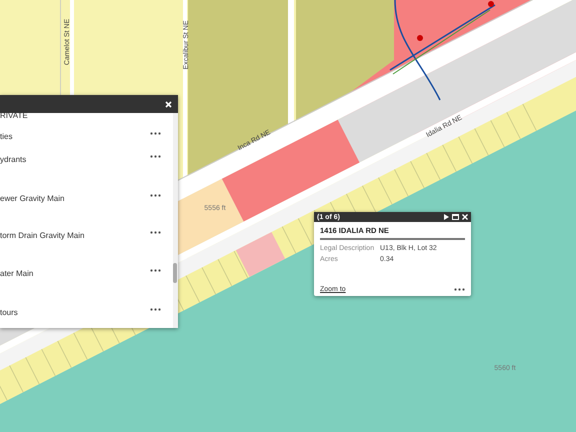  Describe the element at coordinates (13, 159) in the screenshot. I see `layer-item: ydrants` at that location.